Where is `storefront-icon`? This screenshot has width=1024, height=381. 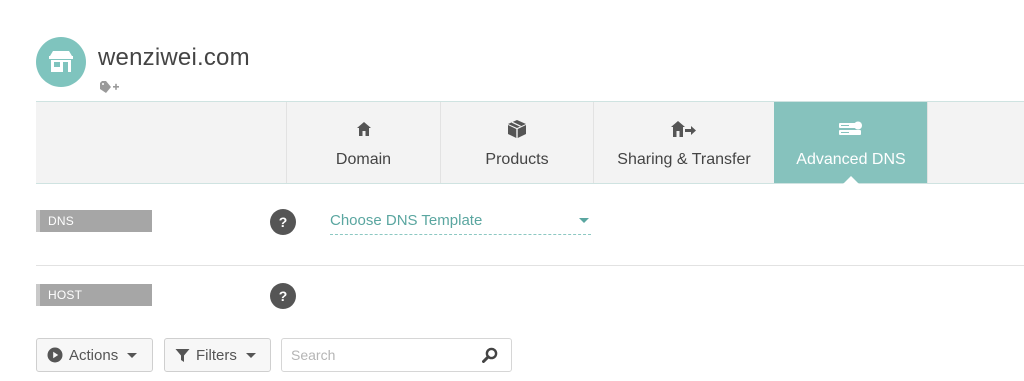 storefront-icon is located at coordinates (61, 61).